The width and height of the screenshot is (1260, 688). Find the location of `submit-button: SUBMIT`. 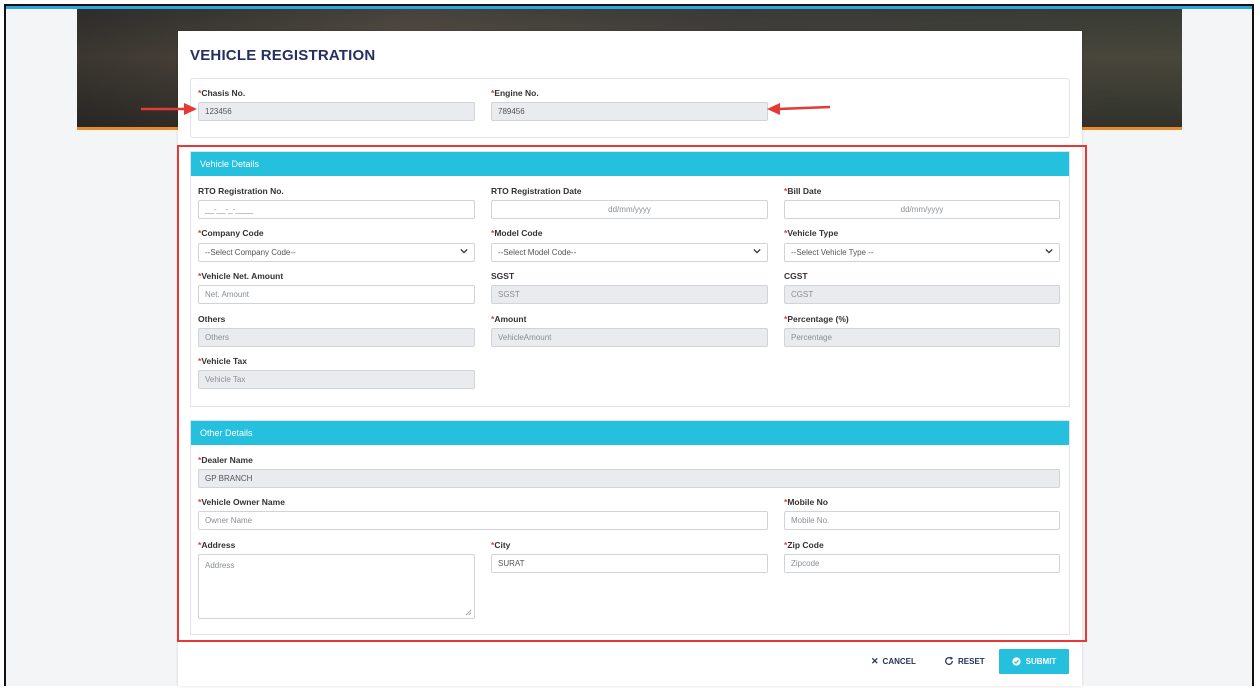

submit-button: SUBMIT is located at coordinates (1034, 661).